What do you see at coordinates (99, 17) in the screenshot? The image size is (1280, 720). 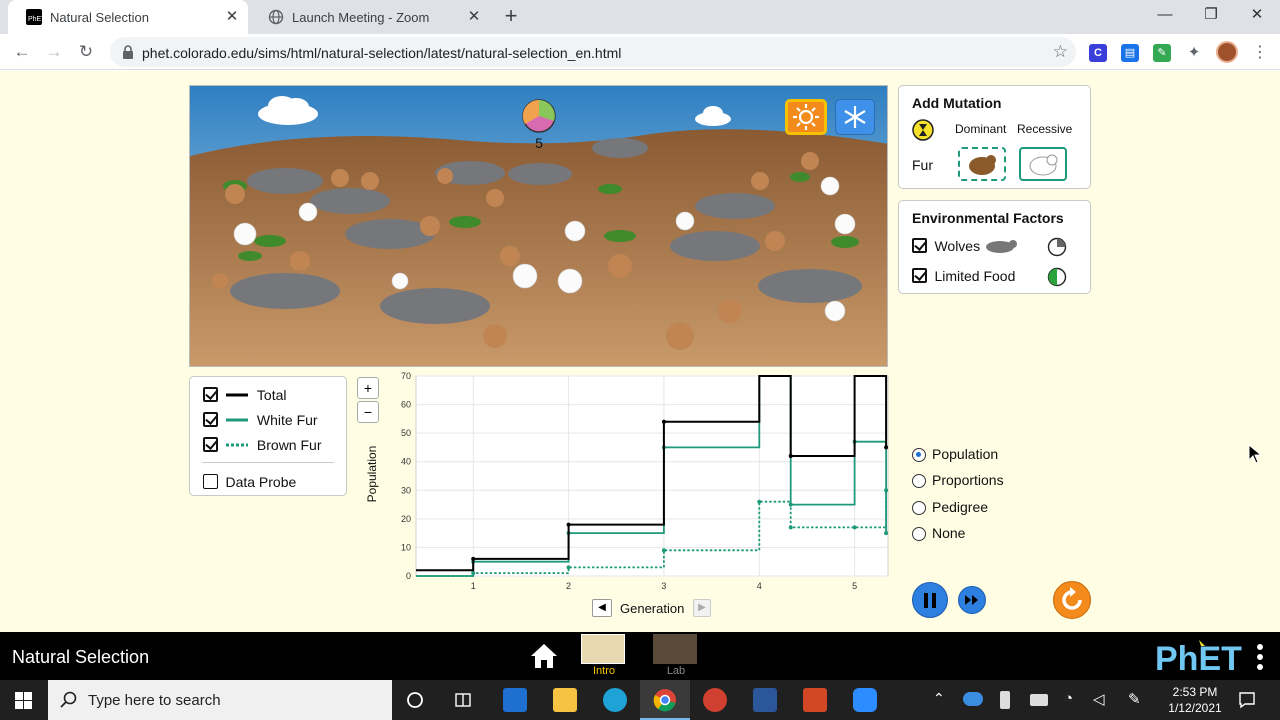 I see `tab-title: Natural Selection` at bounding box center [99, 17].